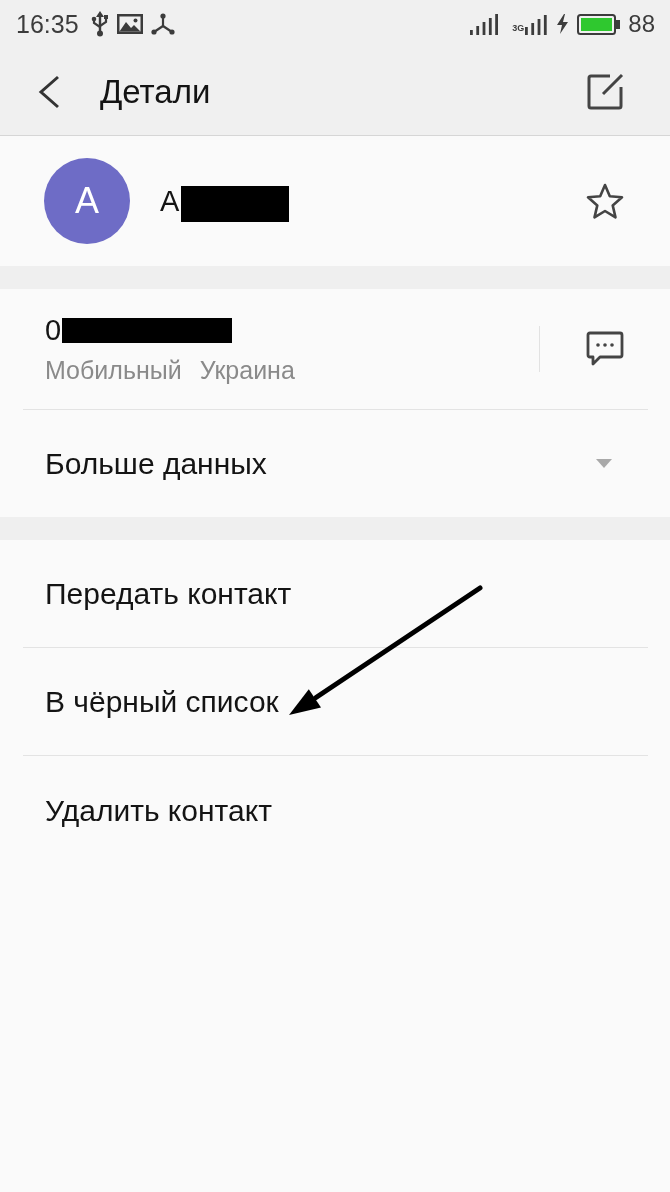 This screenshot has width=670, height=1192. Describe the element at coordinates (247, 370) in the screenshot. I see `phone-region: Украина` at that location.